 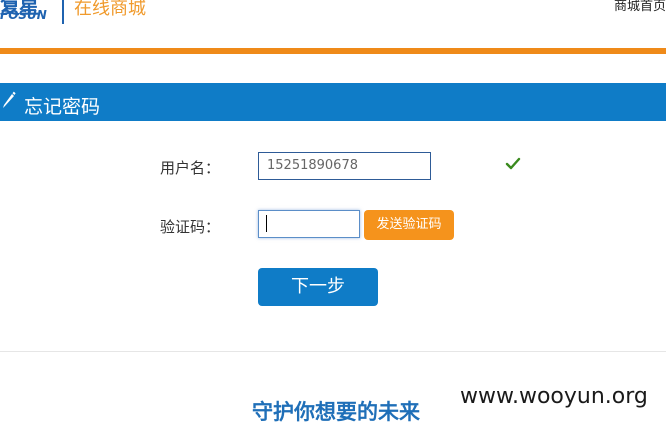 I want to click on text-cursor, so click(x=266, y=223).